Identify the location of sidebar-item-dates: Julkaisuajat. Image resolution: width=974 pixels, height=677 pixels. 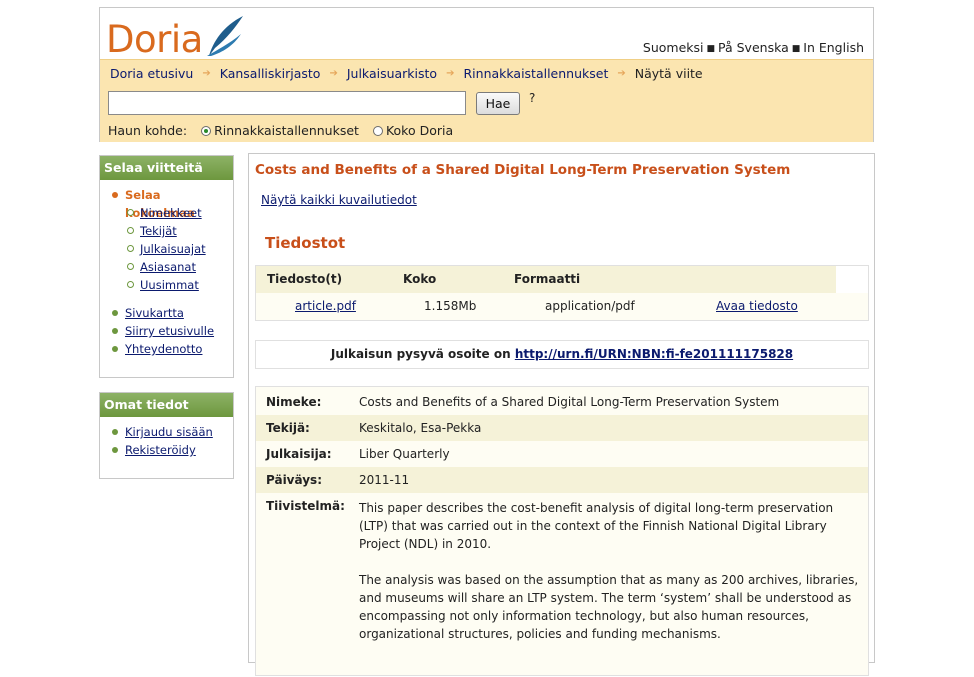
(166, 249).